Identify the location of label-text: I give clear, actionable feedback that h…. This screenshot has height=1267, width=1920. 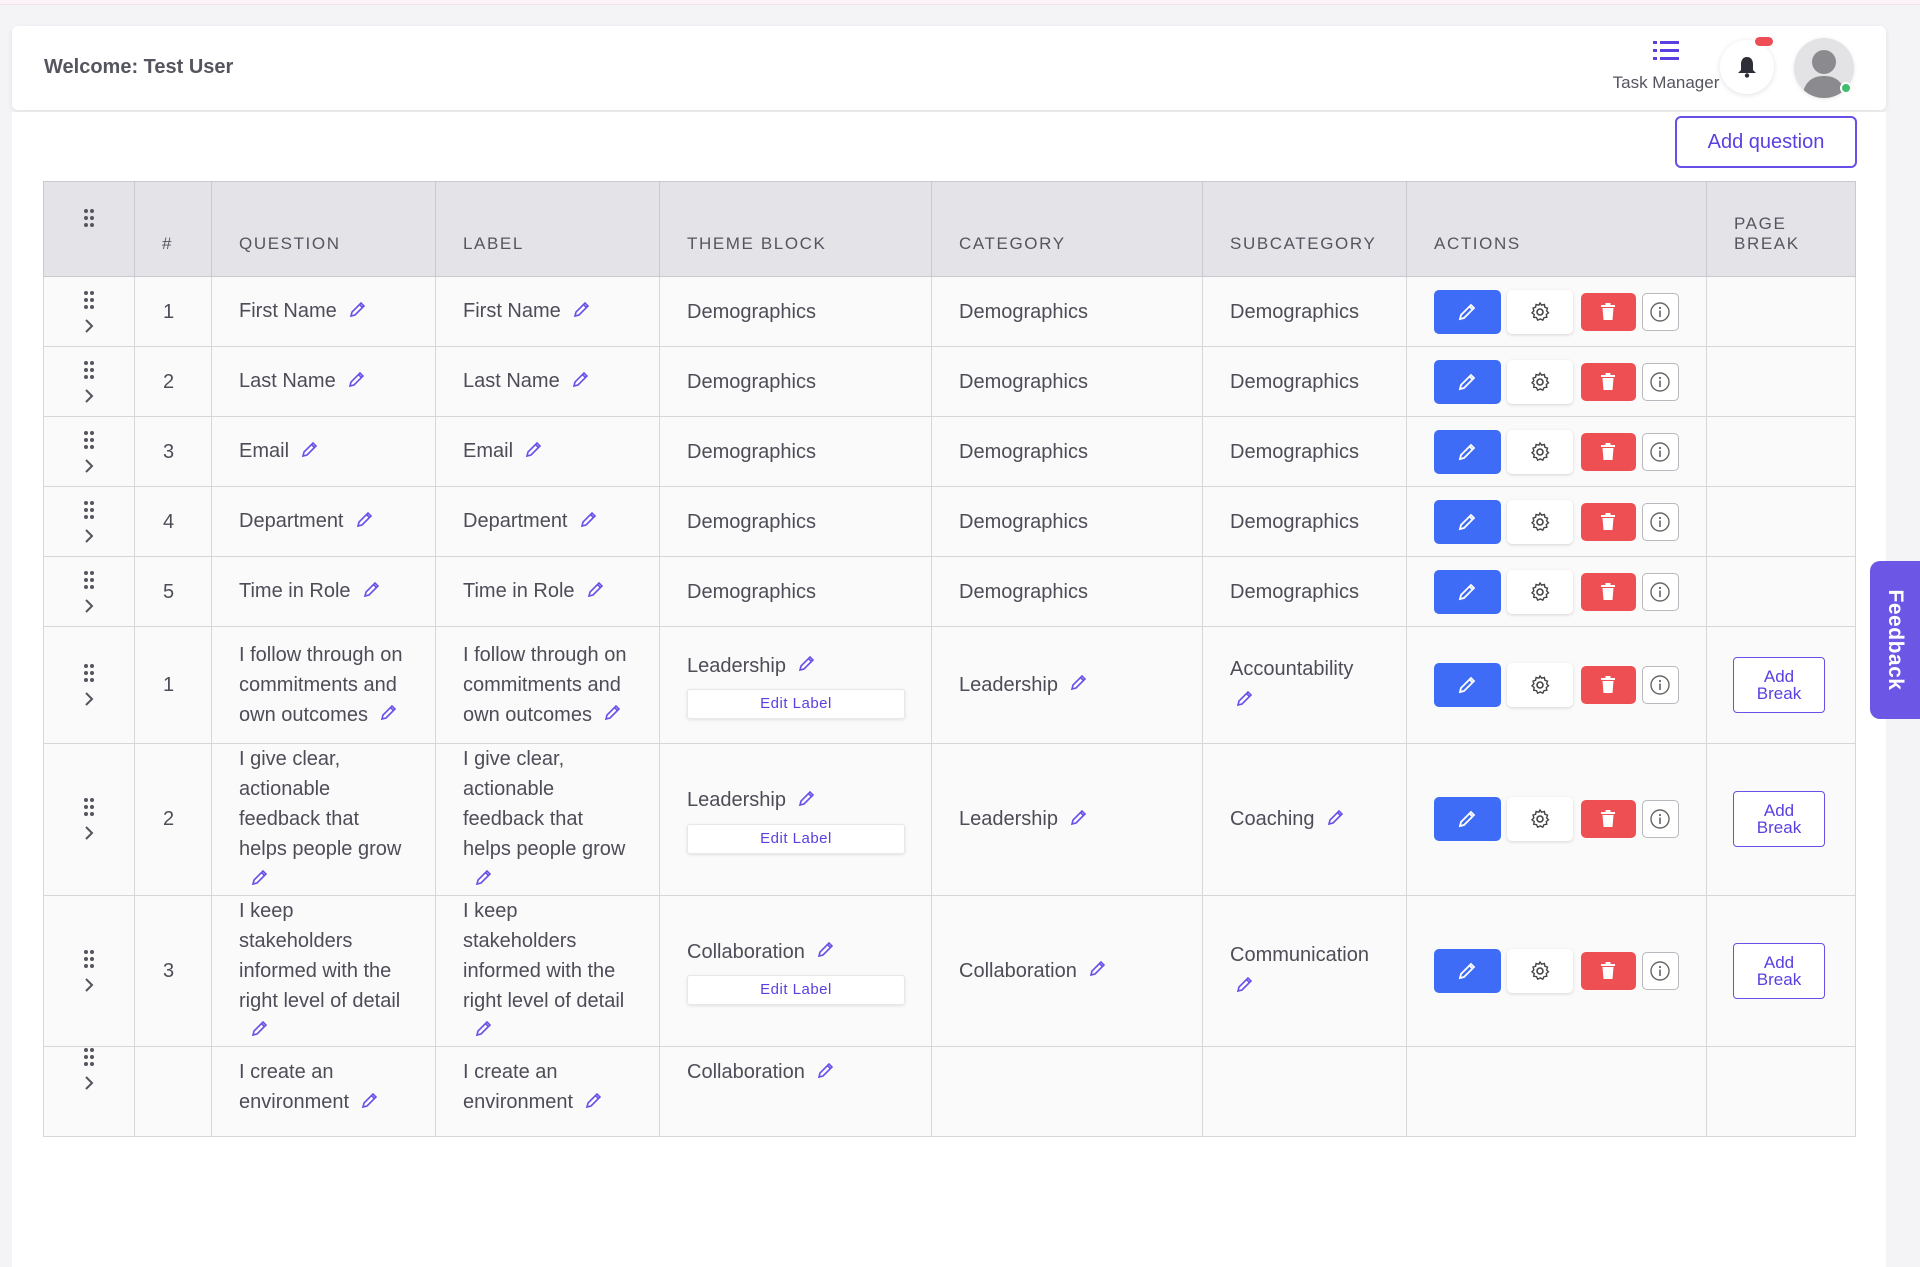
(544, 804).